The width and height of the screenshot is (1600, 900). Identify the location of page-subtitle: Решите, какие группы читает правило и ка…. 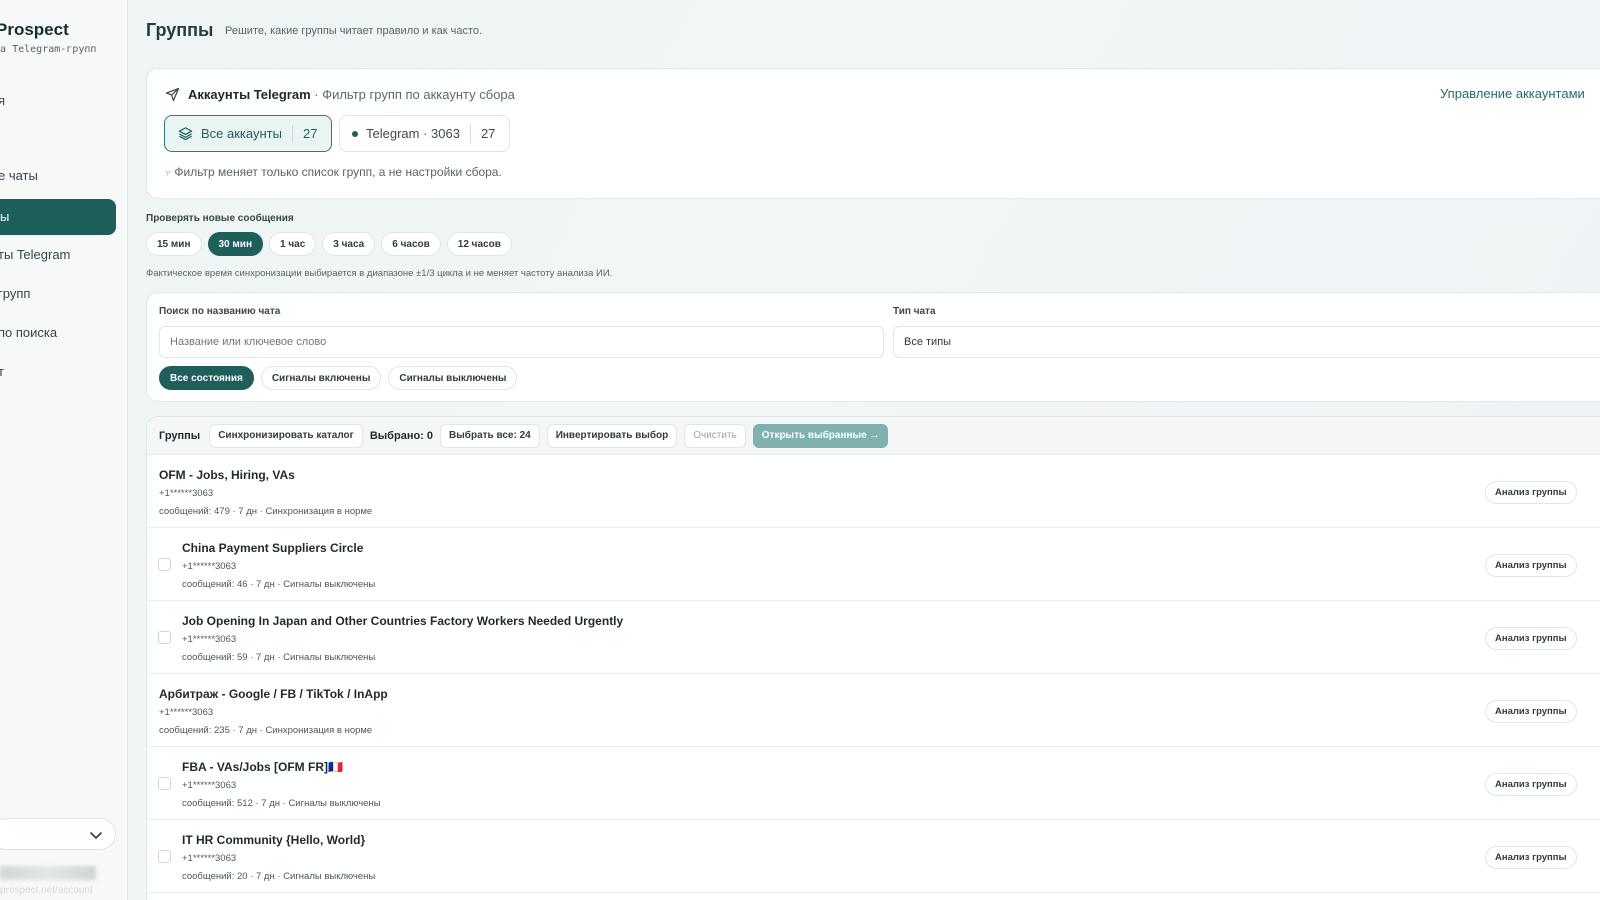
(354, 31).